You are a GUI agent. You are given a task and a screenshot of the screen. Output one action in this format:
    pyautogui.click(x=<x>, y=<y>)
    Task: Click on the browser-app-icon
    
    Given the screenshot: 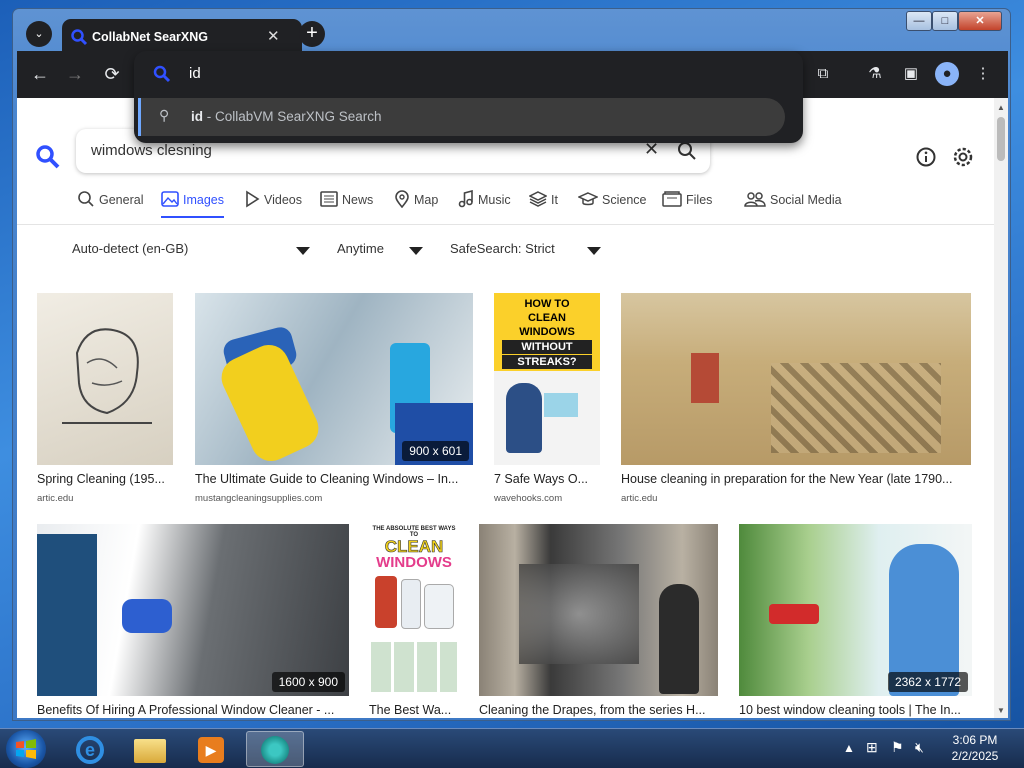 What is the action you would take?
    pyautogui.click(x=275, y=750)
    